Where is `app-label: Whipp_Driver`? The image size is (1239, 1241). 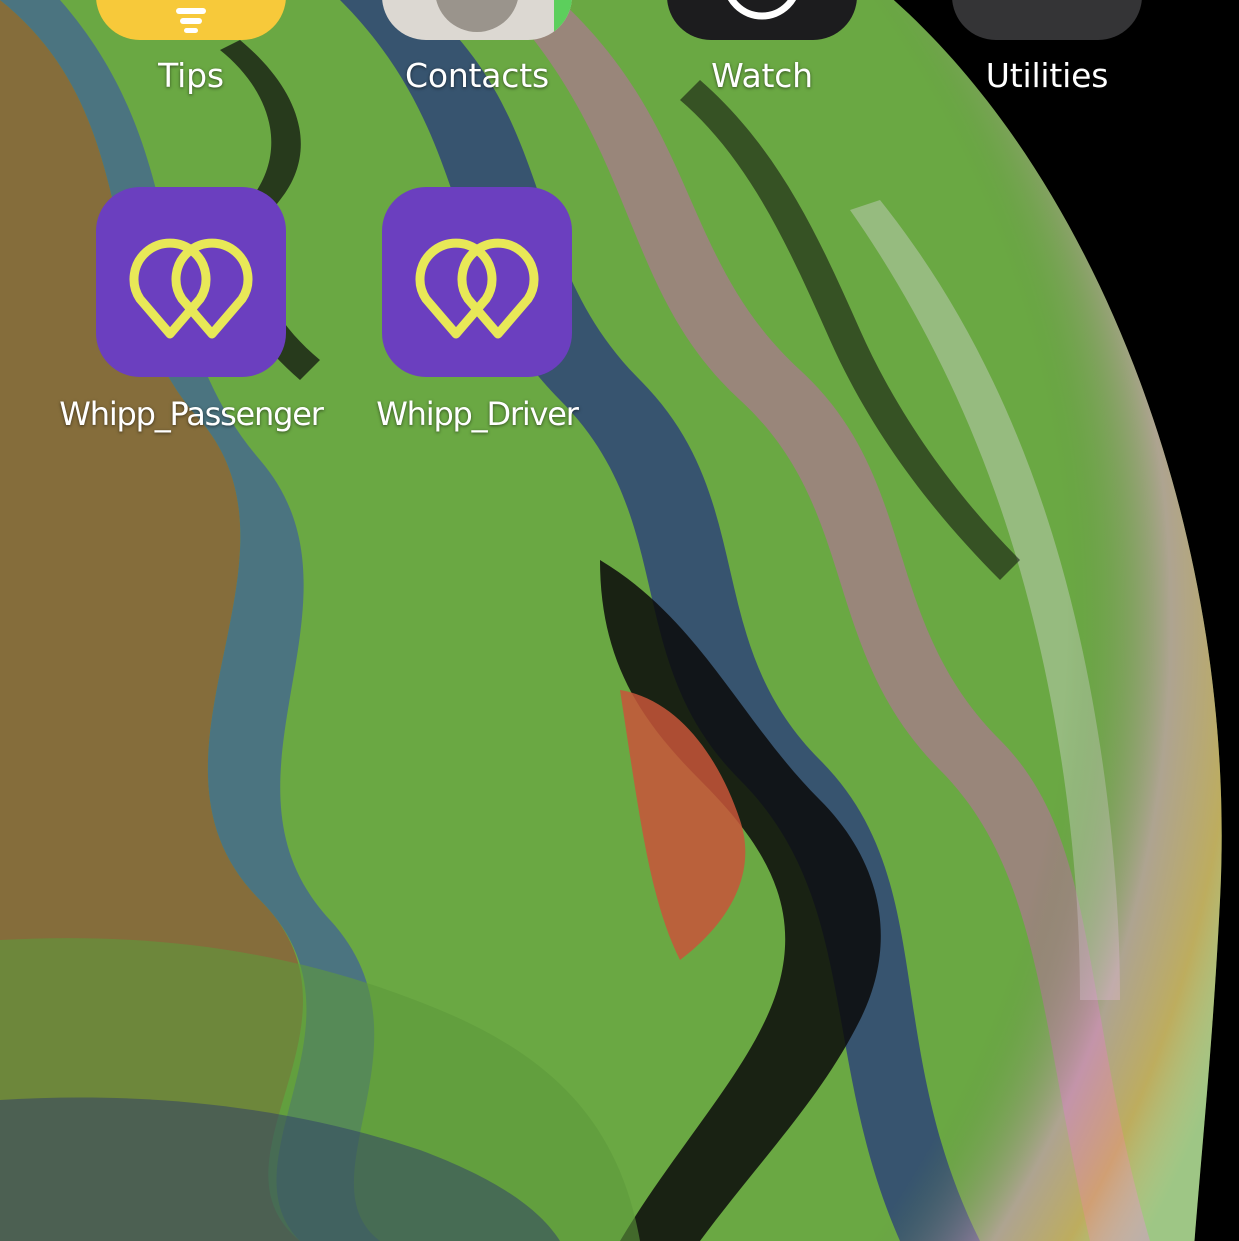 app-label: Whipp_Driver is located at coordinates (477, 414).